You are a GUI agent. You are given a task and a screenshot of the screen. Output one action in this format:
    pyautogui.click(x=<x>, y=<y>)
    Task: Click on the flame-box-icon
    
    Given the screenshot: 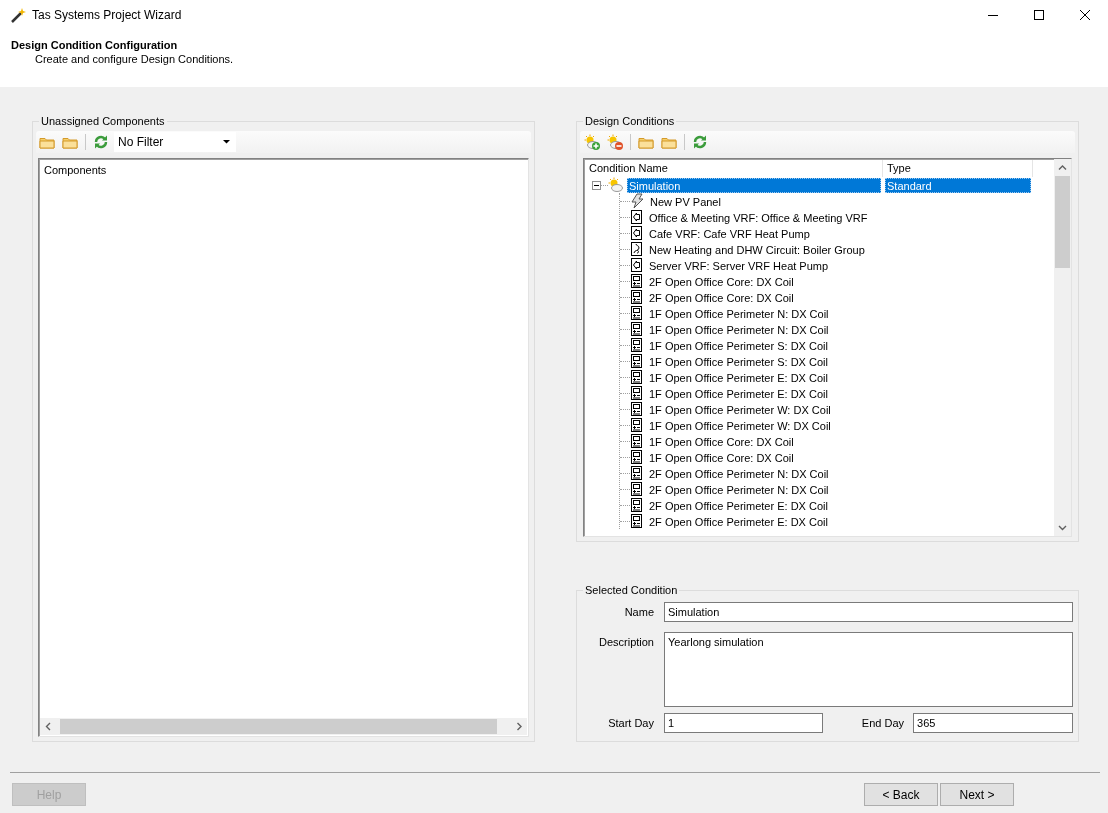 What is the action you would take?
    pyautogui.click(x=636, y=249)
    